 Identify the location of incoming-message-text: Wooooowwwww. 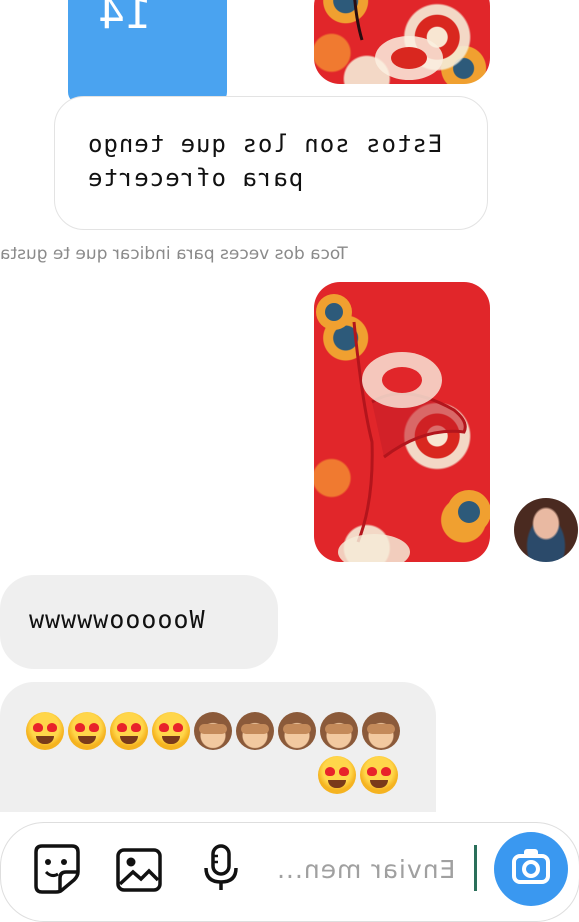
(116, 619).